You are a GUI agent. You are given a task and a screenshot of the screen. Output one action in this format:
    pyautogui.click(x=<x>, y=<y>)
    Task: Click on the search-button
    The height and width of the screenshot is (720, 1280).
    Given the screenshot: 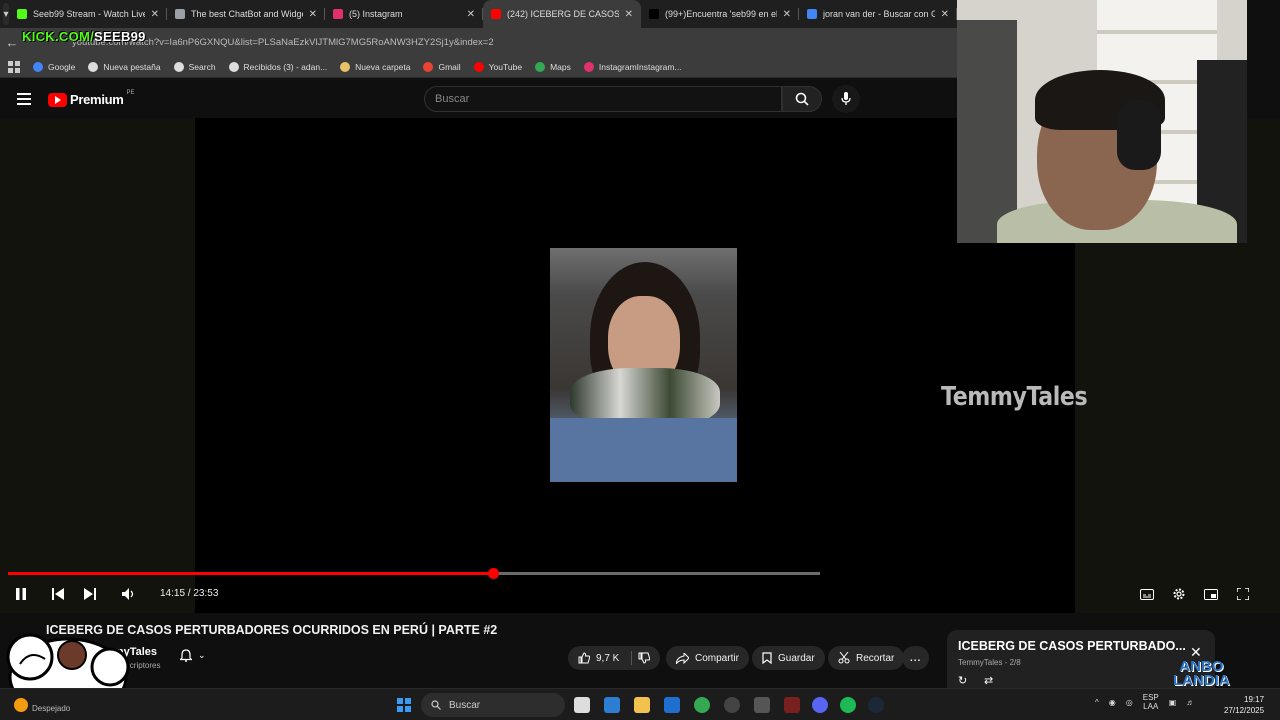 What is the action you would take?
    pyautogui.click(x=802, y=99)
    